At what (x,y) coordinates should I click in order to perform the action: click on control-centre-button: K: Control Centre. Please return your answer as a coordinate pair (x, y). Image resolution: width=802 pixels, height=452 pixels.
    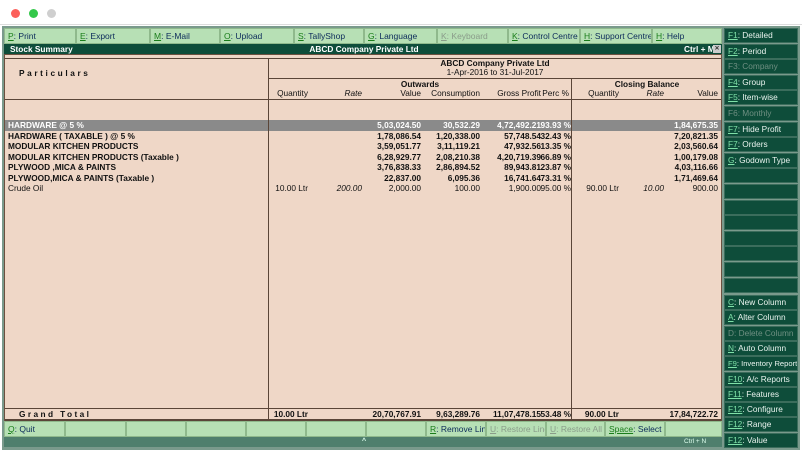
    Looking at the image, I should click on (544, 36).